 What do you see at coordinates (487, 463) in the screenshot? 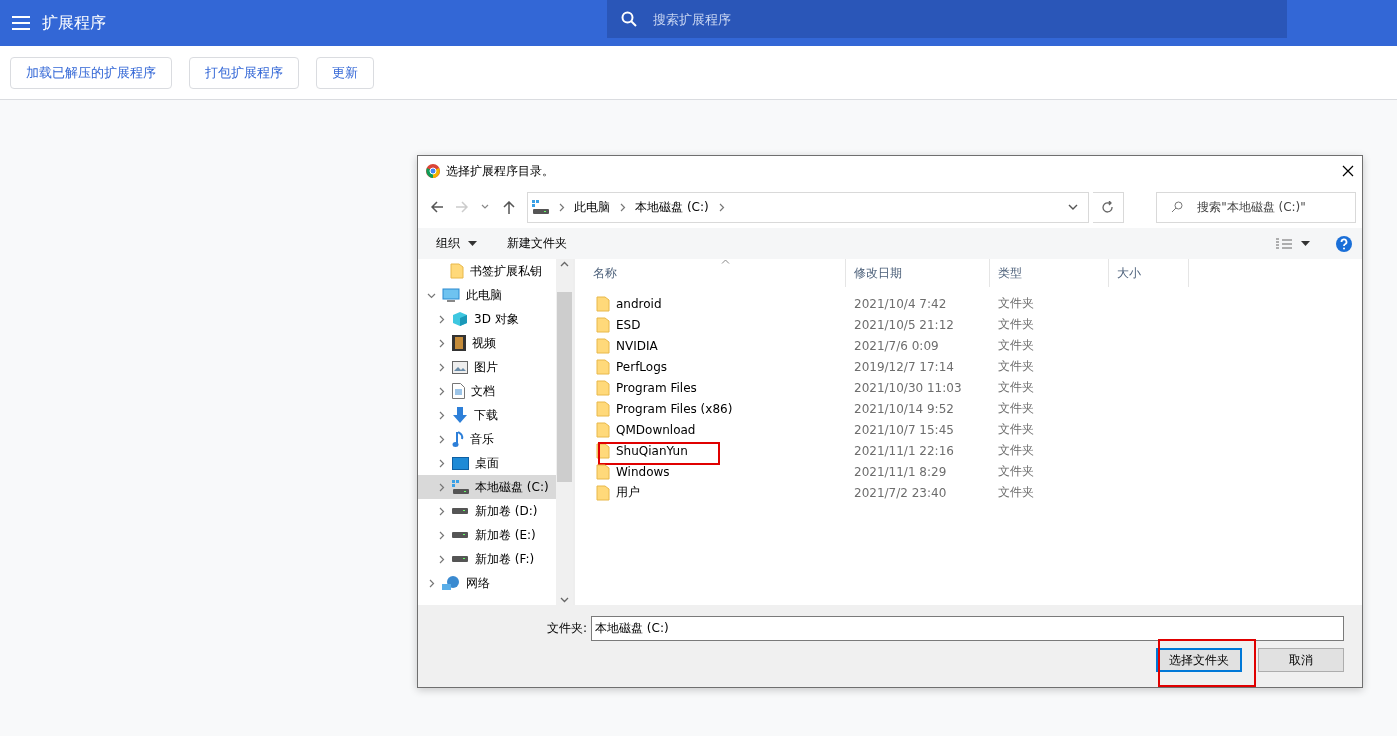
I see `tree-item: 桌面` at bounding box center [487, 463].